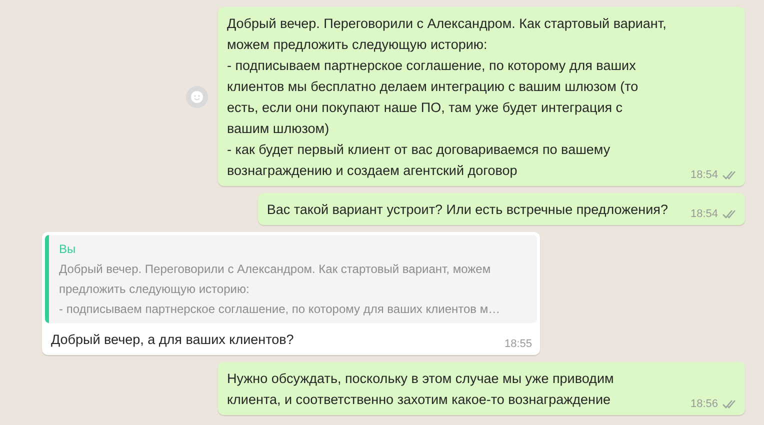 This screenshot has height=425, width=764. What do you see at coordinates (172, 340) in the screenshot?
I see `message-text: Добрый вечер, а для ваших клиентов?` at bounding box center [172, 340].